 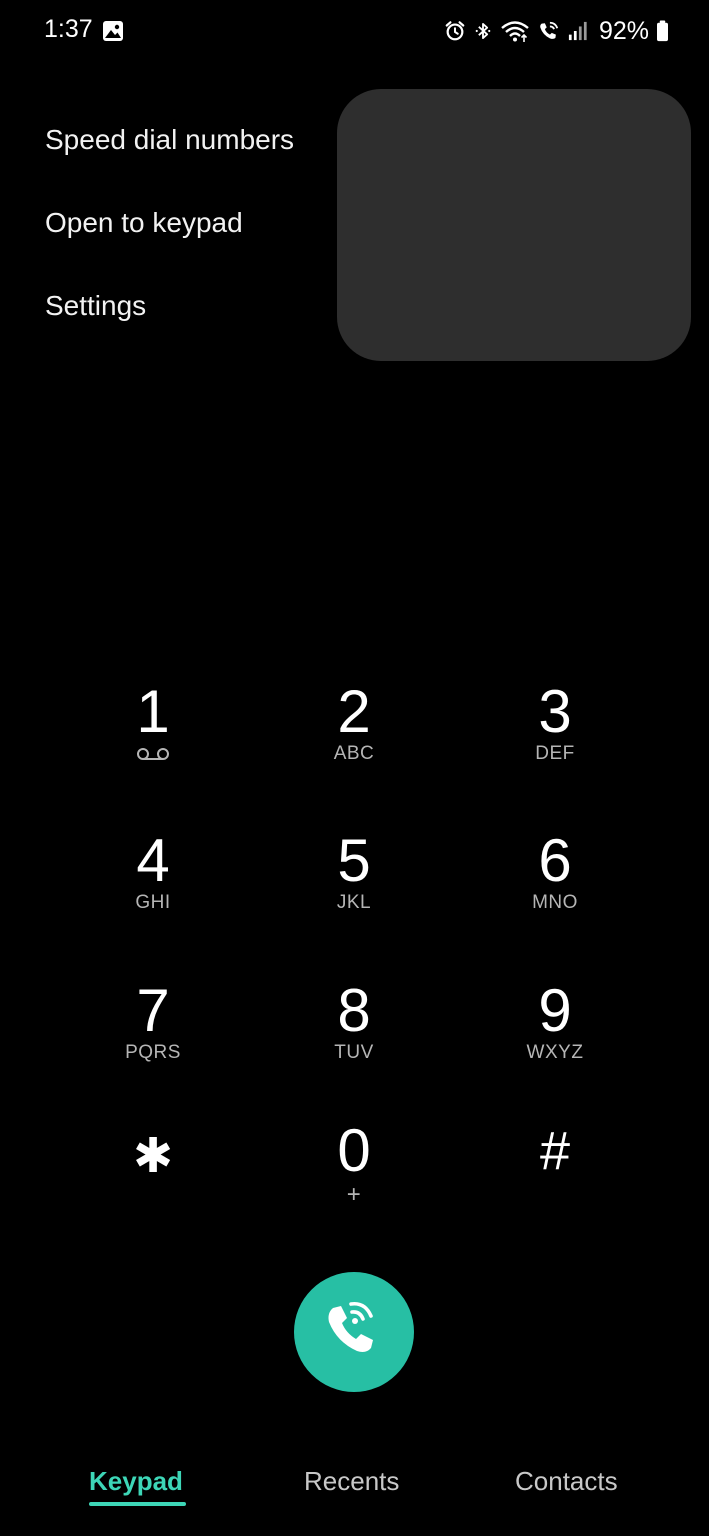 I want to click on status-icons: 92%, so click(x=556, y=31).